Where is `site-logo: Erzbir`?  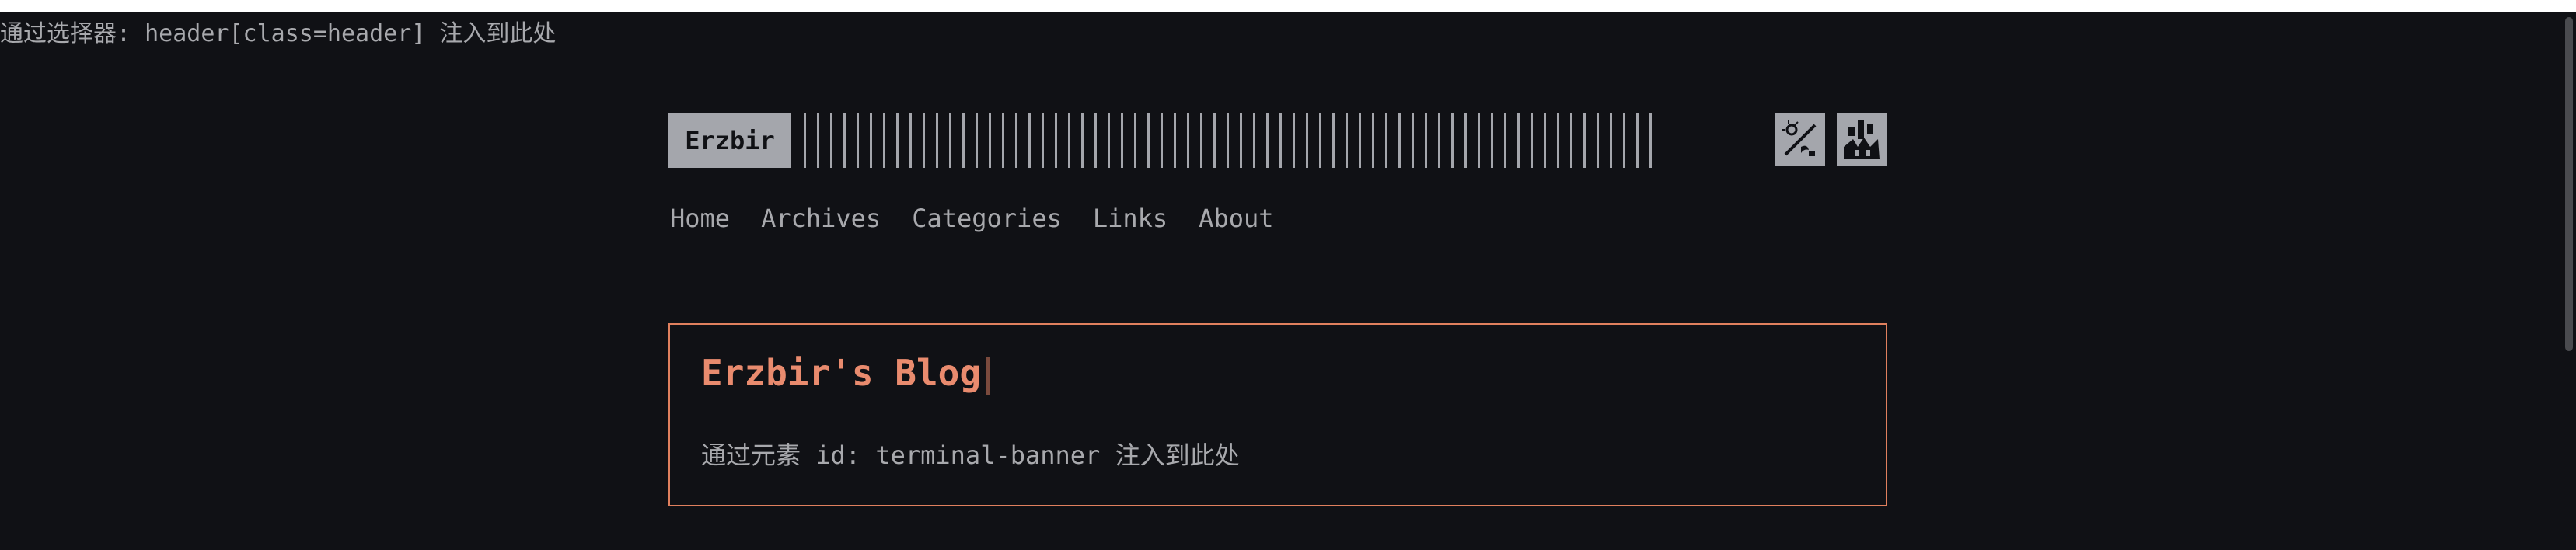 site-logo: Erzbir is located at coordinates (730, 140).